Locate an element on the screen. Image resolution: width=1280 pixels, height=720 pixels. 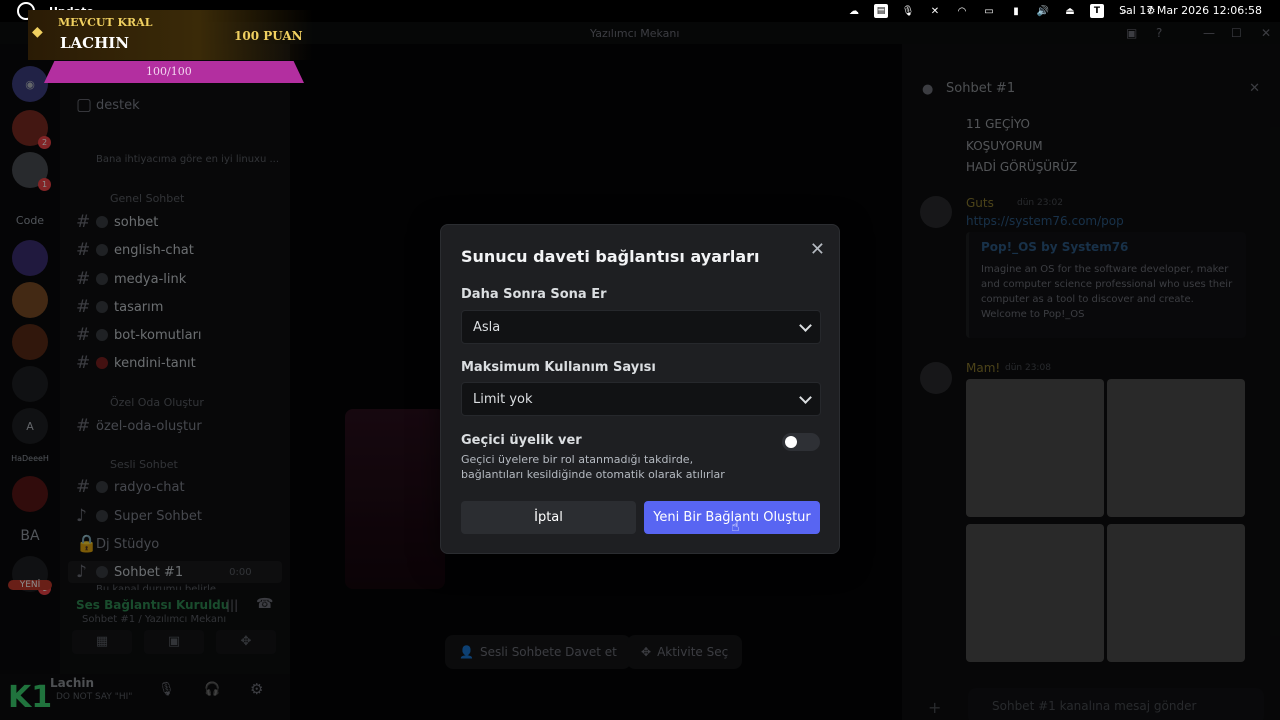
bluetooth-off-icon: ✕ is located at coordinates (935, 11).